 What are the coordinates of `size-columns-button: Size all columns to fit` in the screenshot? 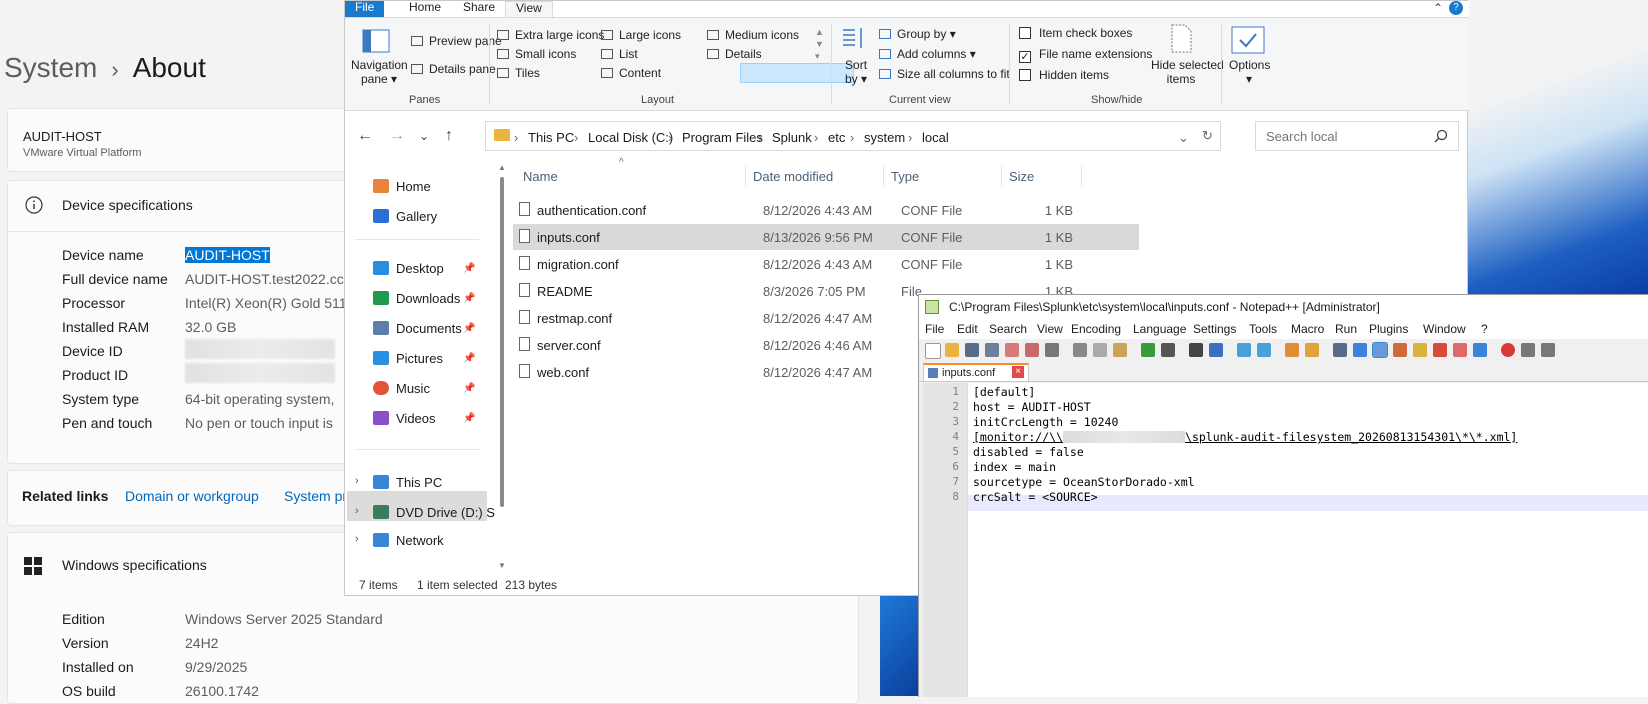 It's located at (944, 74).